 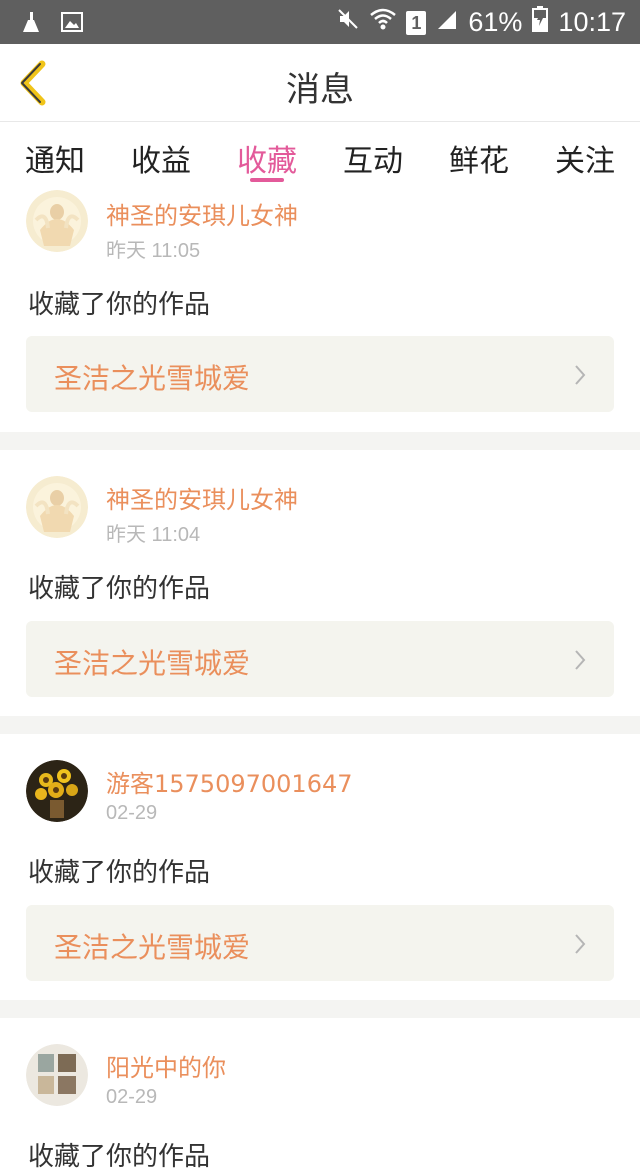 I want to click on username: 阳光中的你, so click(x=166, y=1065).